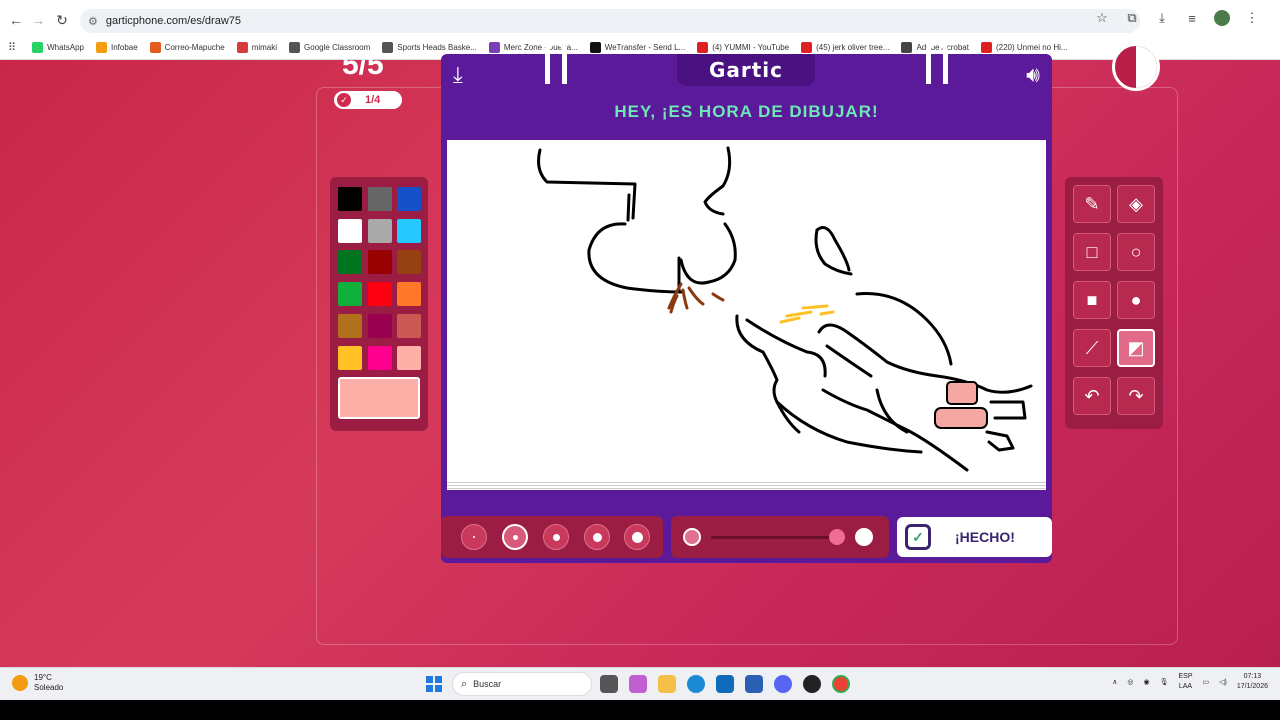 The image size is (1280, 720). What do you see at coordinates (640, 710) in the screenshot?
I see `screen-bottom-bar` at bounding box center [640, 710].